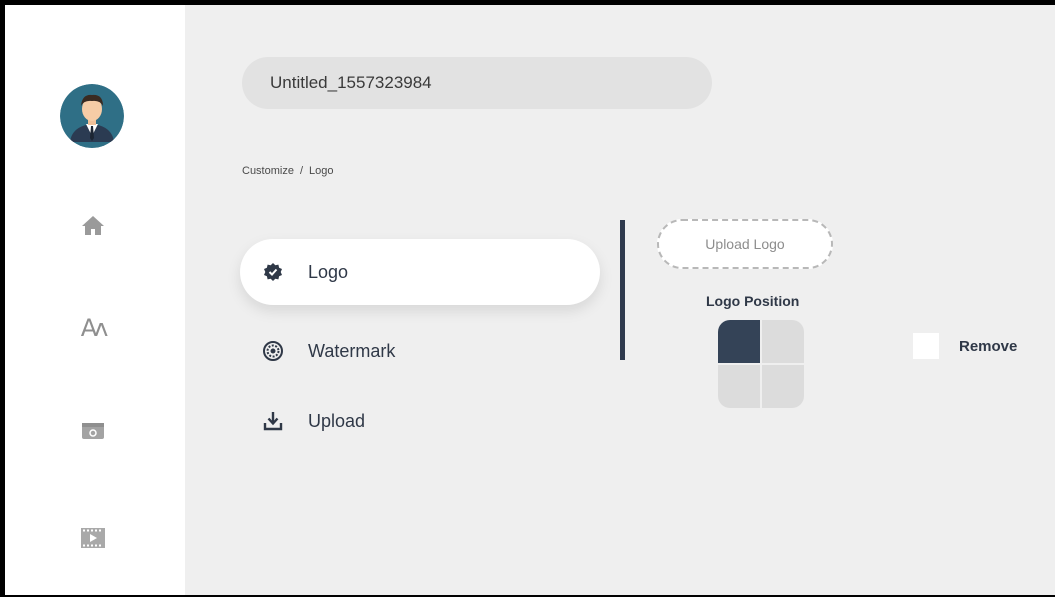  What do you see at coordinates (783, 386) in the screenshot?
I see `position-bottom-right` at bounding box center [783, 386].